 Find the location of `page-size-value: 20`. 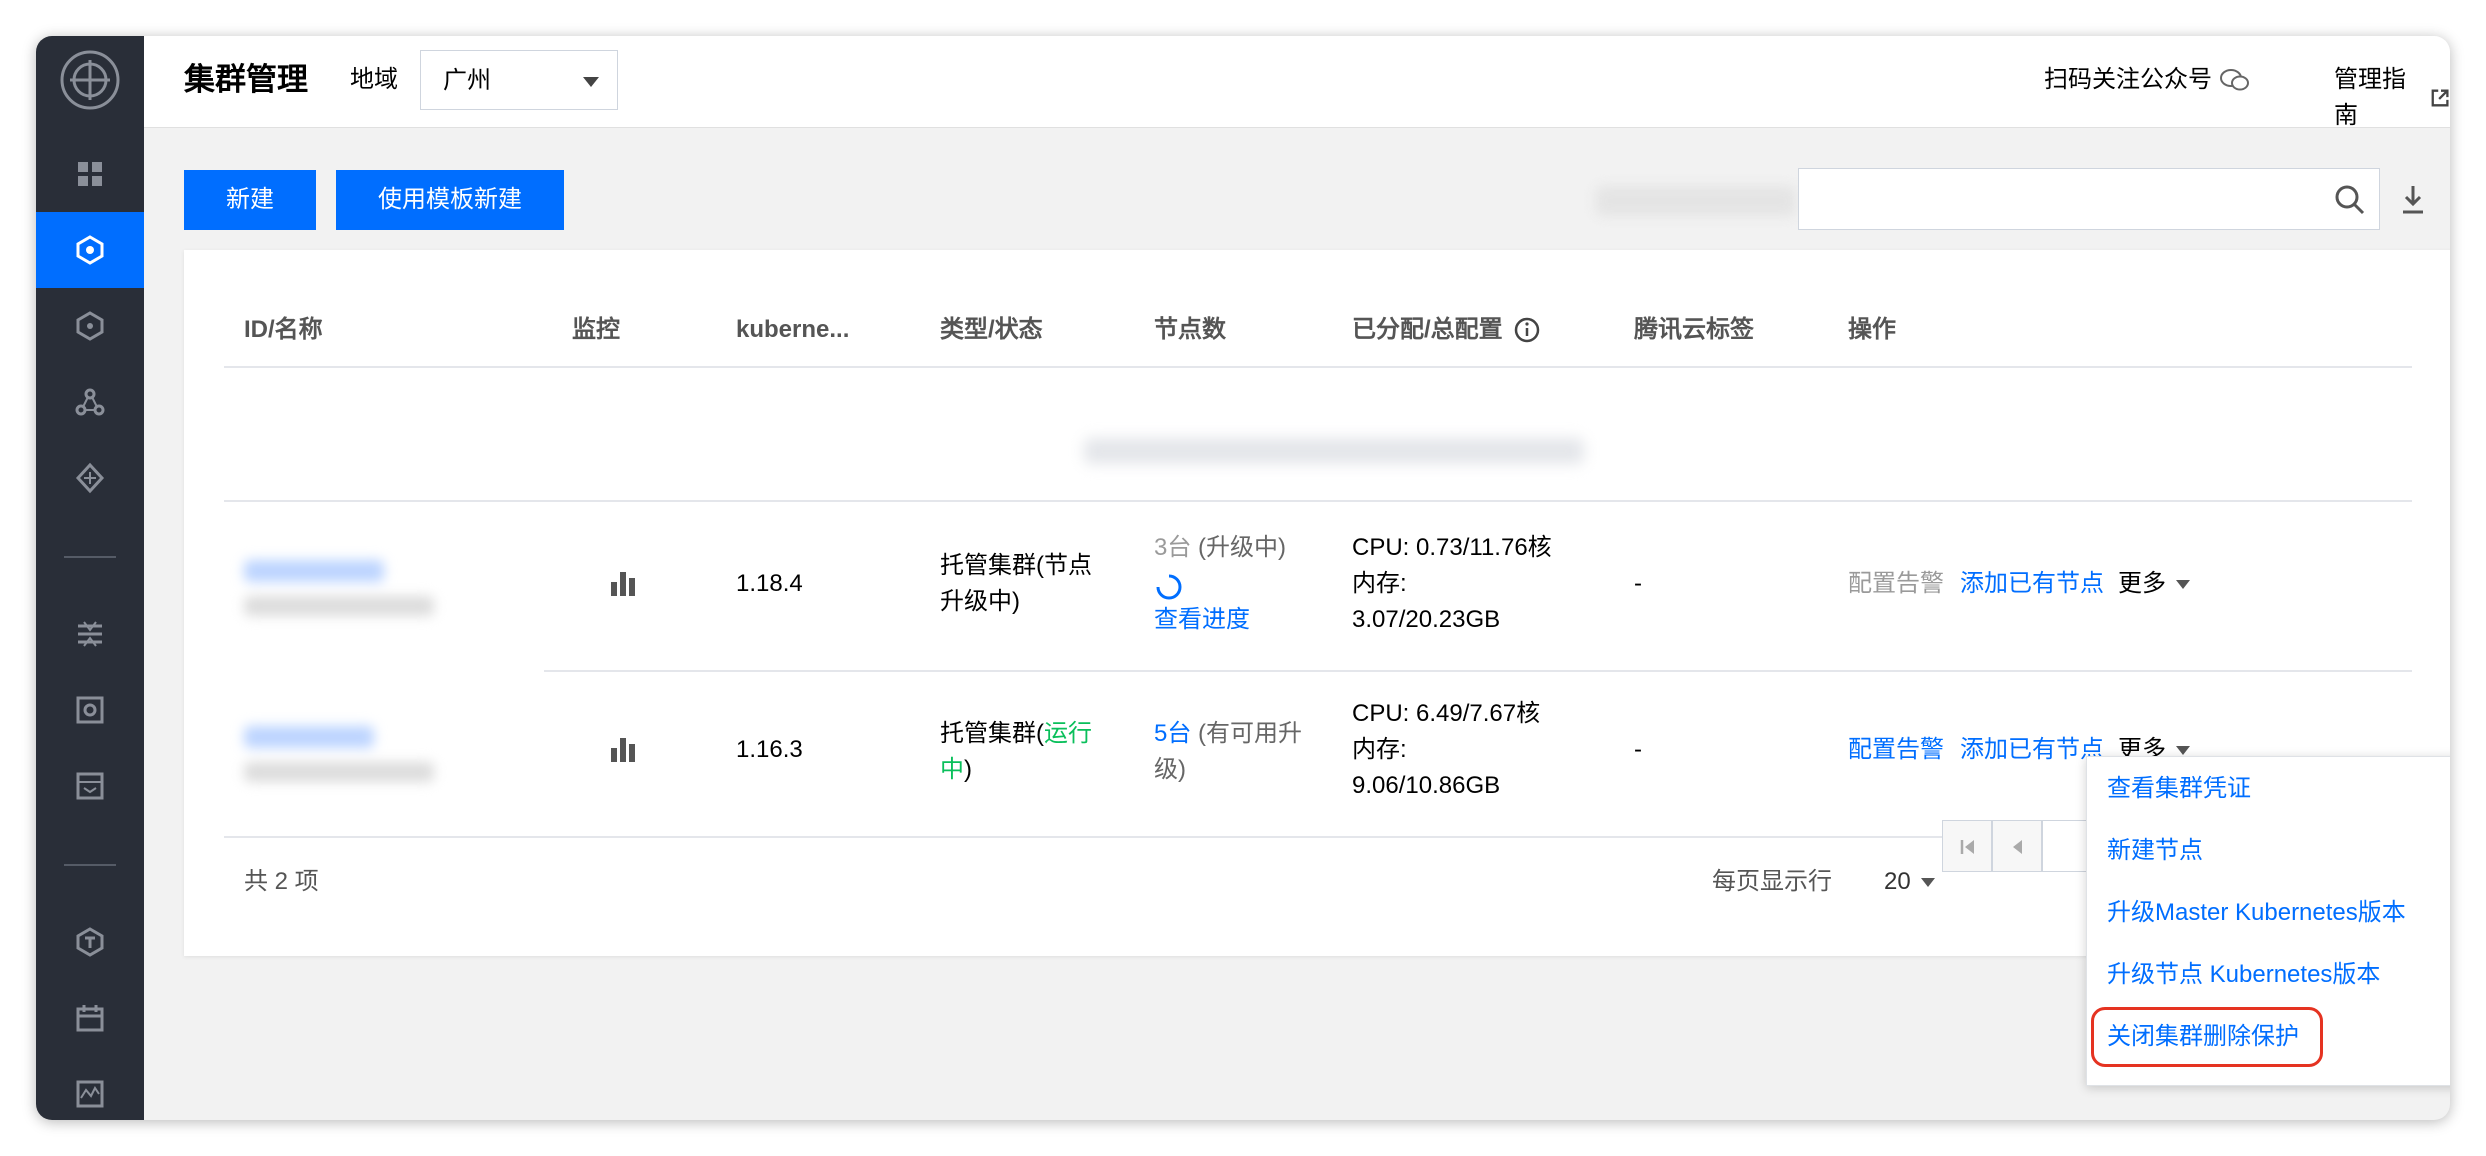

page-size-value: 20 is located at coordinates (1897, 881).